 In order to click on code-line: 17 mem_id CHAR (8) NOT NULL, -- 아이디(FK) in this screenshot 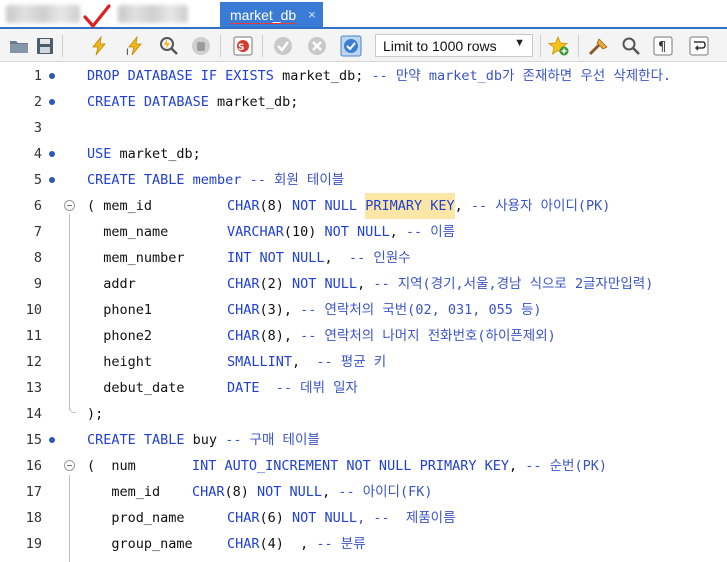, I will do `click(363, 492)`.